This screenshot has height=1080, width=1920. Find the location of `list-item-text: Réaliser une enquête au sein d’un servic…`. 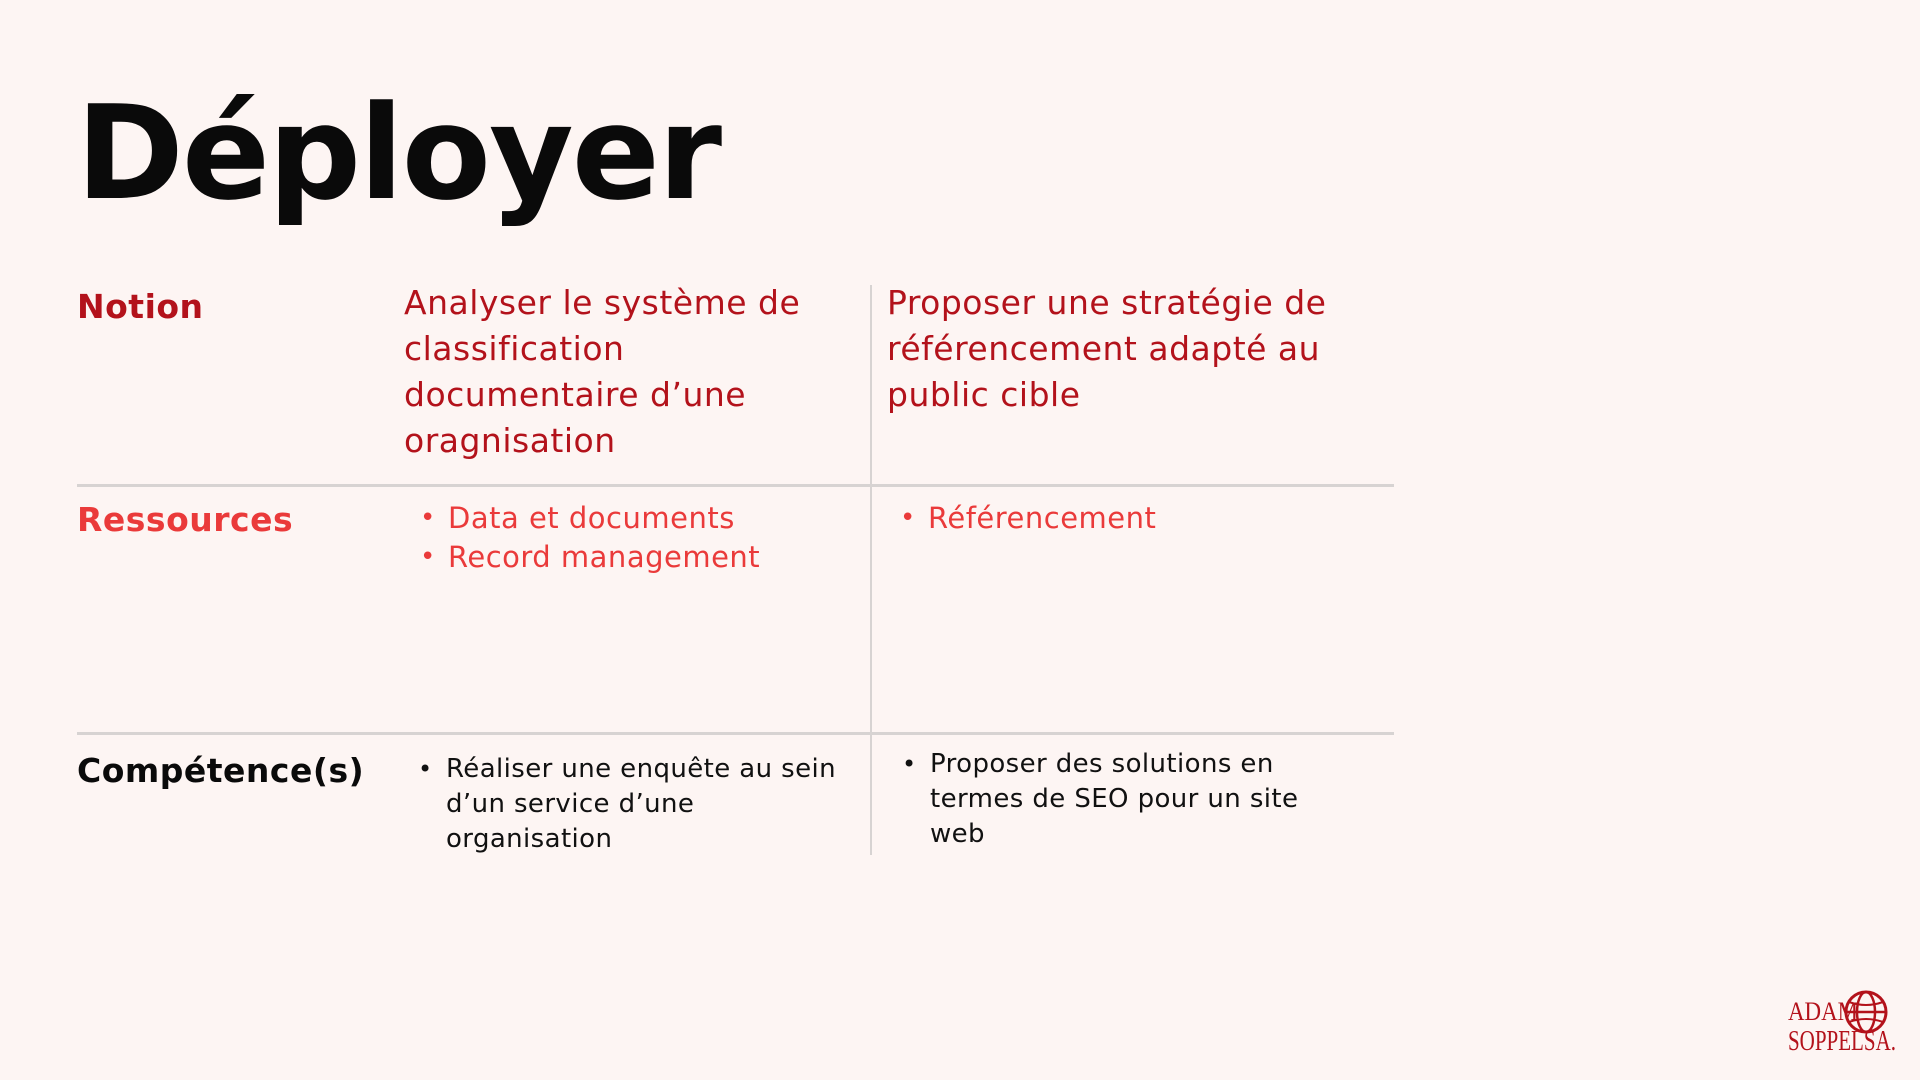

list-item-text: Réaliser une enquête au sein d’un servic… is located at coordinates (641, 804).